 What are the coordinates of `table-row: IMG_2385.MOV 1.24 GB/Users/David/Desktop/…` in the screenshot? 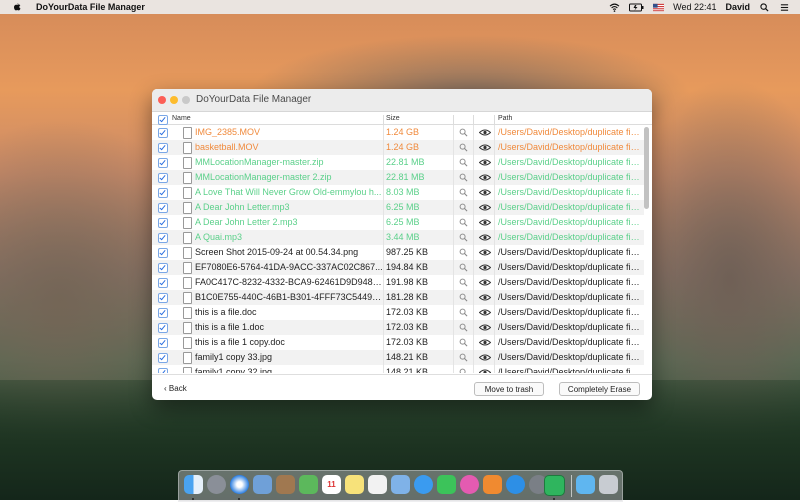 It's located at (398, 132).